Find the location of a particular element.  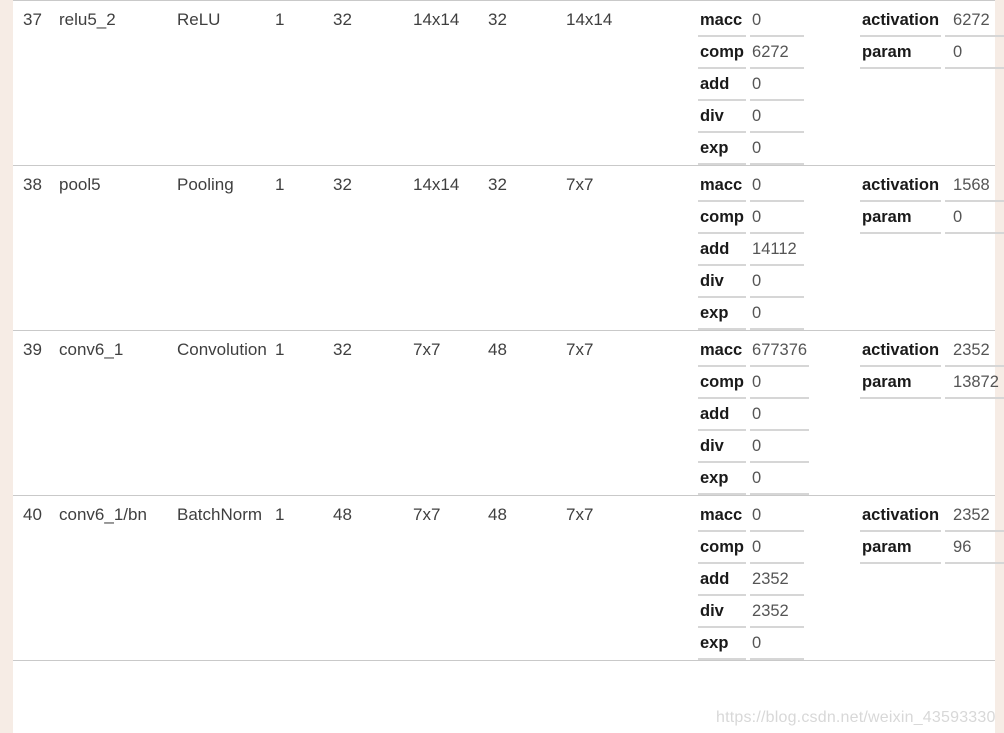

ops-stats-table: macc 0 comp 0 add 14112 div 0 exp 0 is located at coordinates (751, 250).